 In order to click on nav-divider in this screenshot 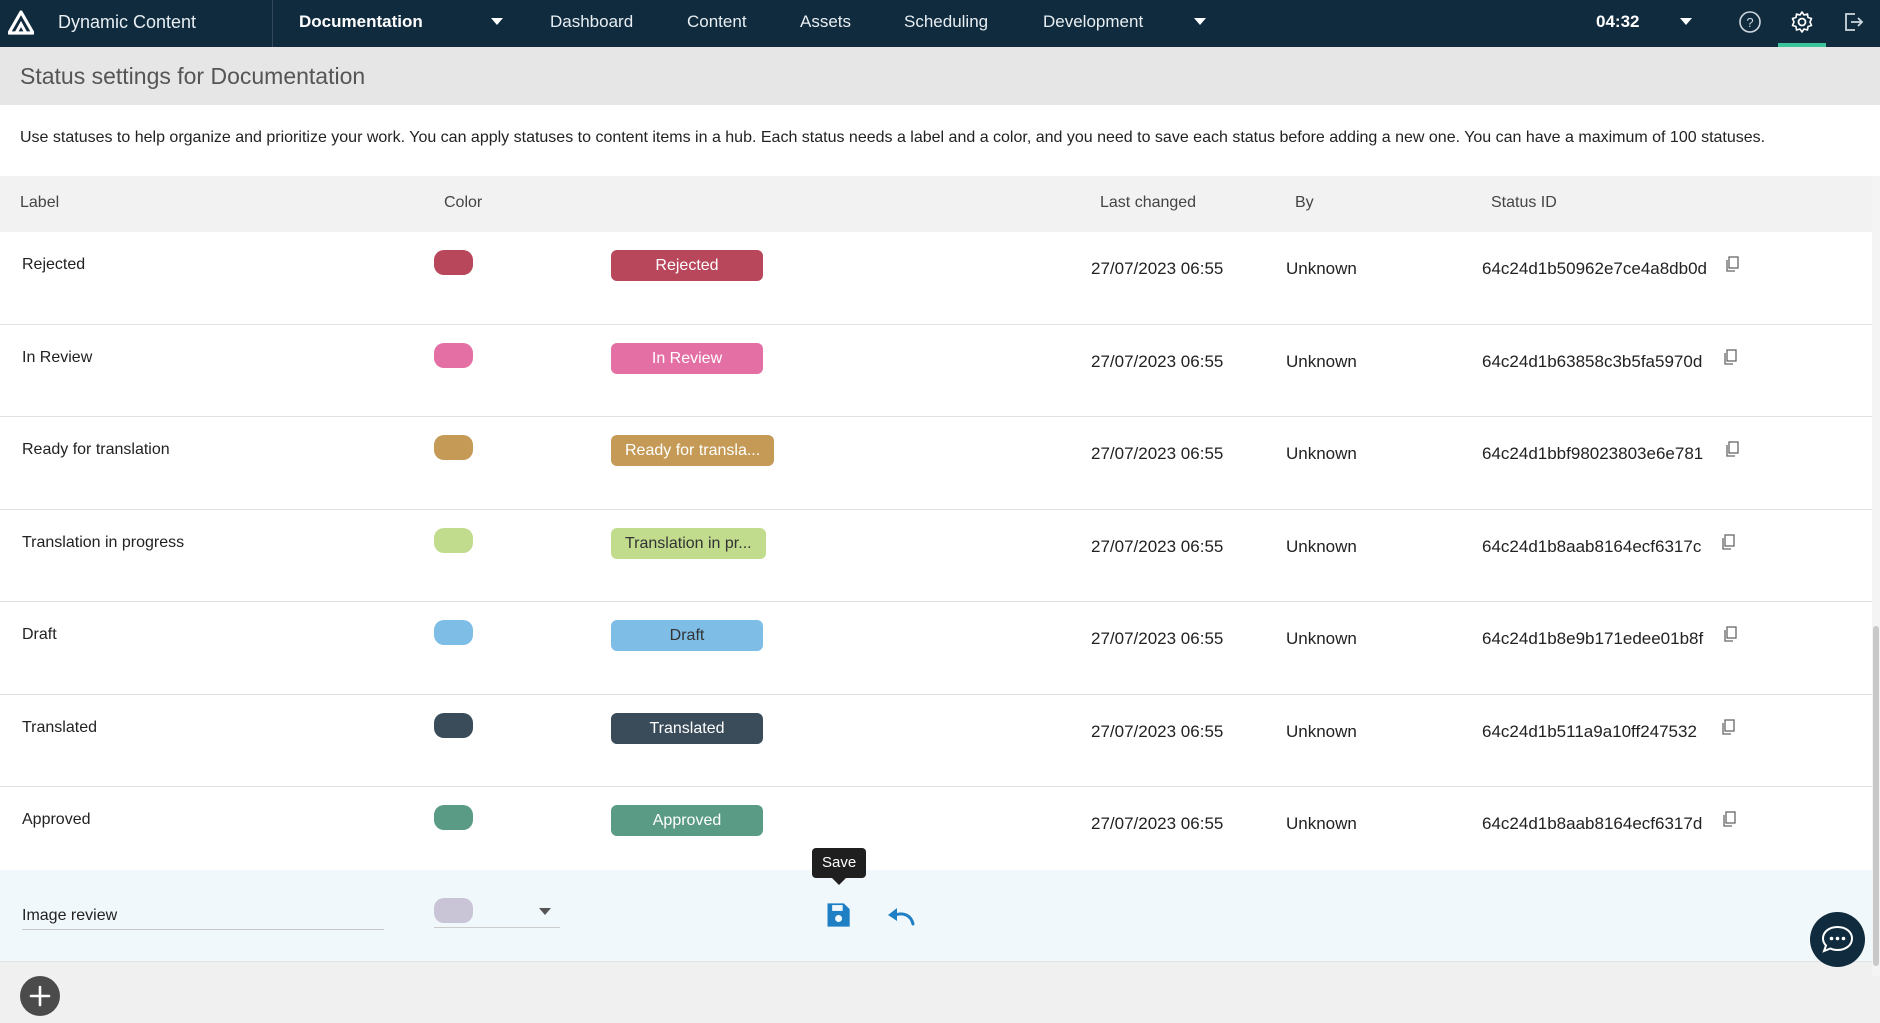, I will do `click(272, 23)`.